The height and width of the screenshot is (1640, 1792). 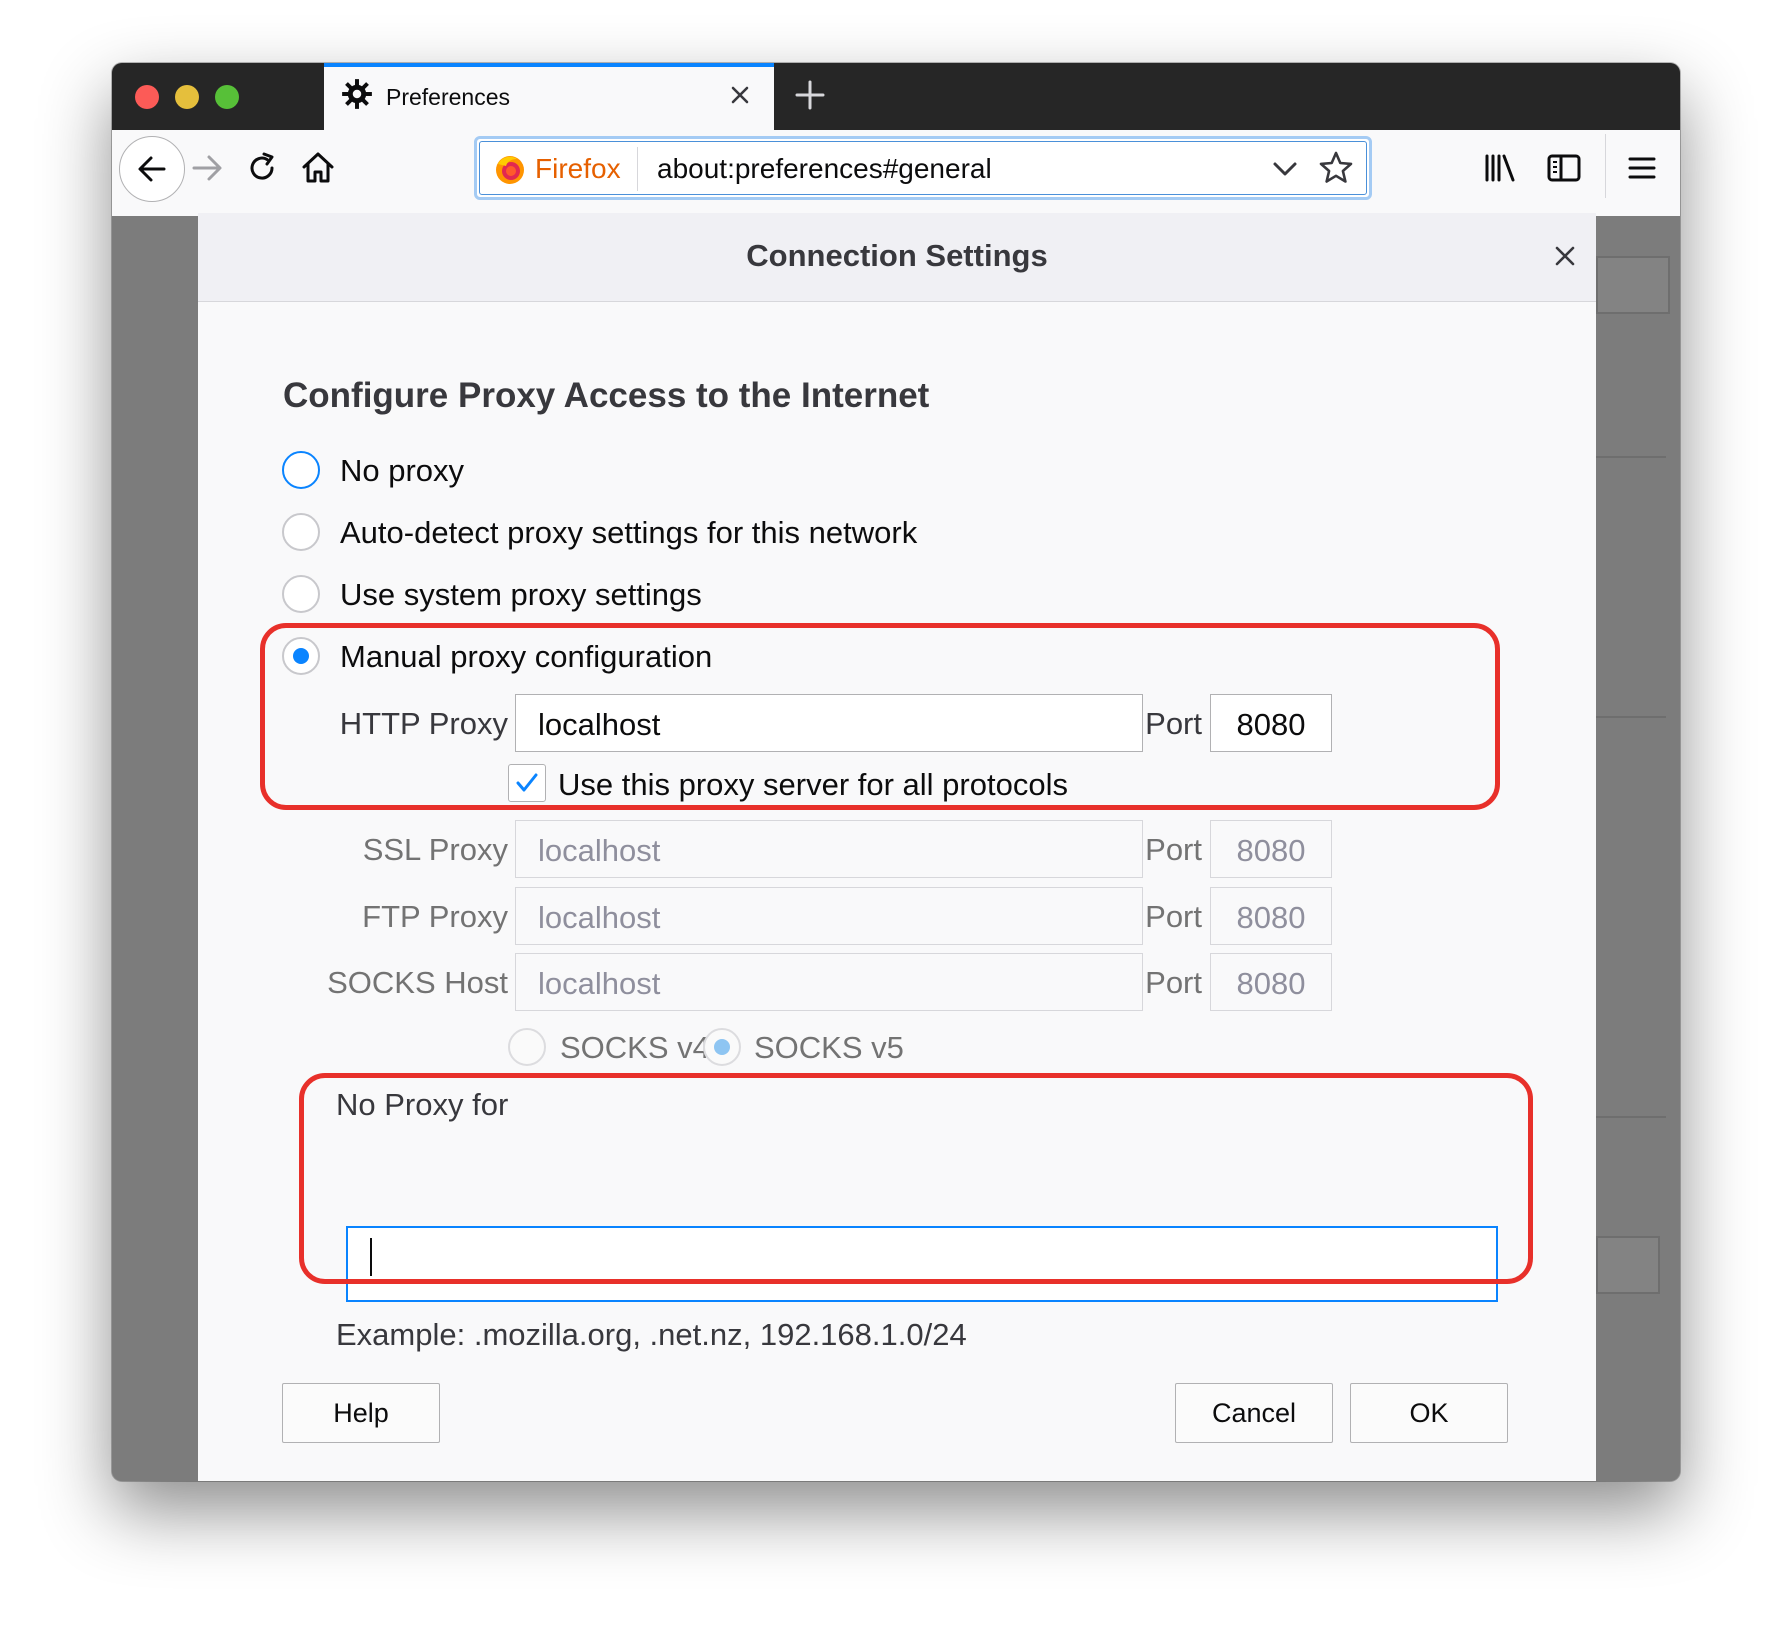 What do you see at coordinates (1271, 916) in the screenshot?
I see `ftp-port-input: 8080` at bounding box center [1271, 916].